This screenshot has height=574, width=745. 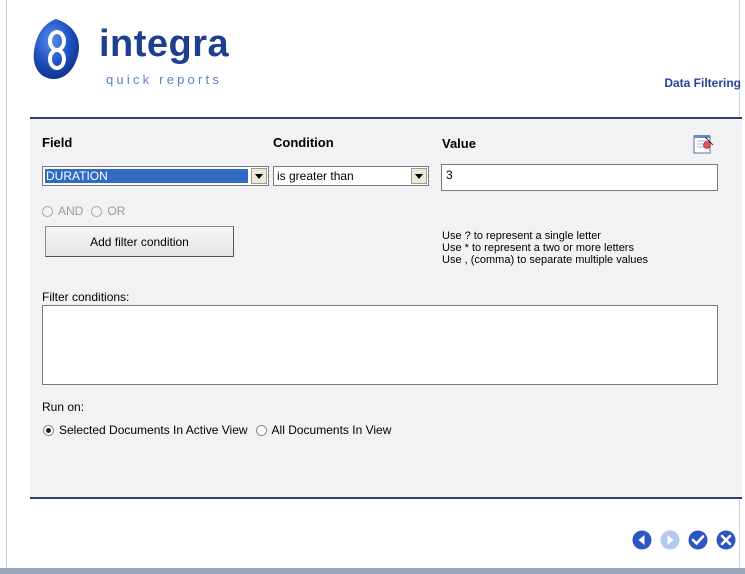 What do you see at coordinates (139, 241) in the screenshot?
I see `add-filter-condition-button: Add filter condition` at bounding box center [139, 241].